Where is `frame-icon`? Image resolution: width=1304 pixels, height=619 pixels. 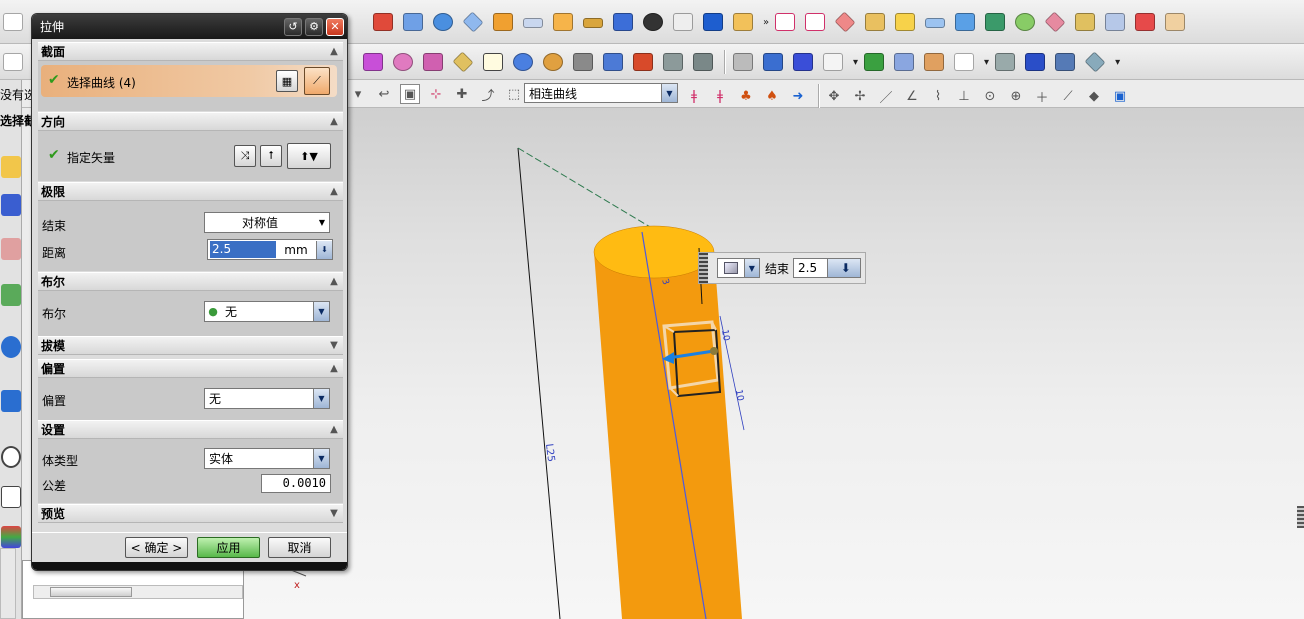 frame-icon is located at coordinates (743, 62).